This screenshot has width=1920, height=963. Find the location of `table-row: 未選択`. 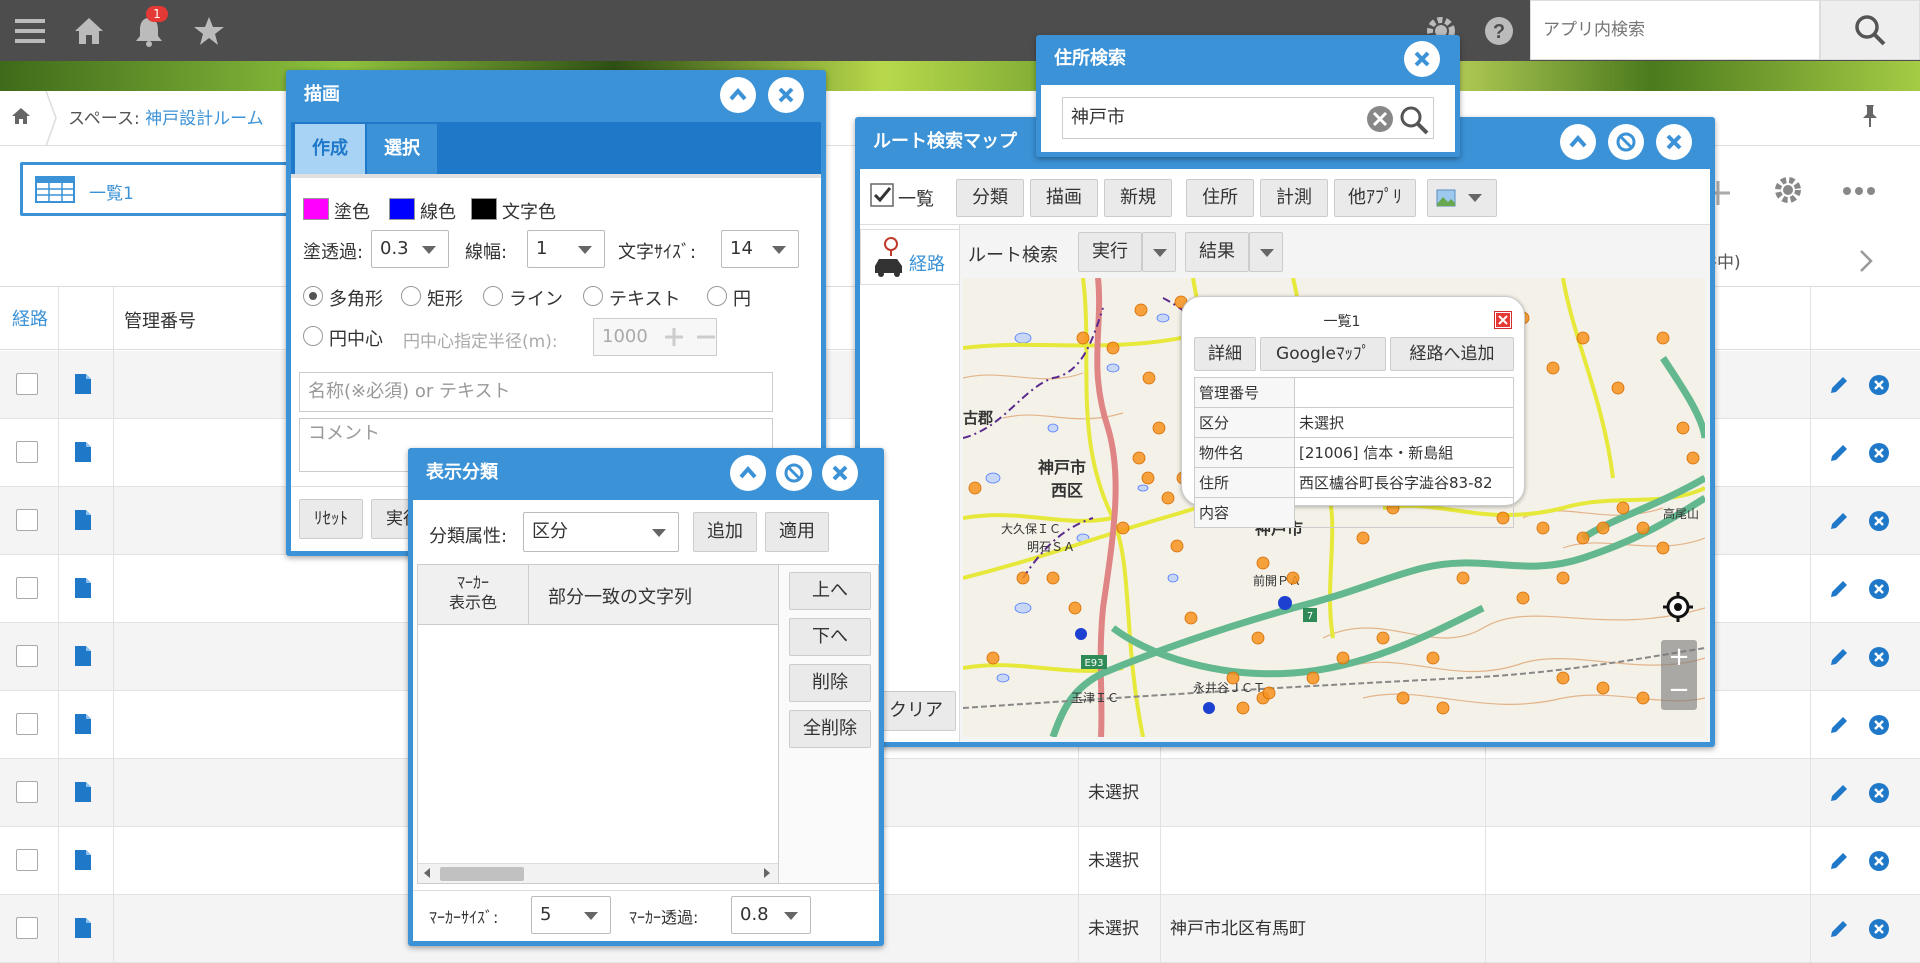

table-row: 未選択 is located at coordinates (960, 793).